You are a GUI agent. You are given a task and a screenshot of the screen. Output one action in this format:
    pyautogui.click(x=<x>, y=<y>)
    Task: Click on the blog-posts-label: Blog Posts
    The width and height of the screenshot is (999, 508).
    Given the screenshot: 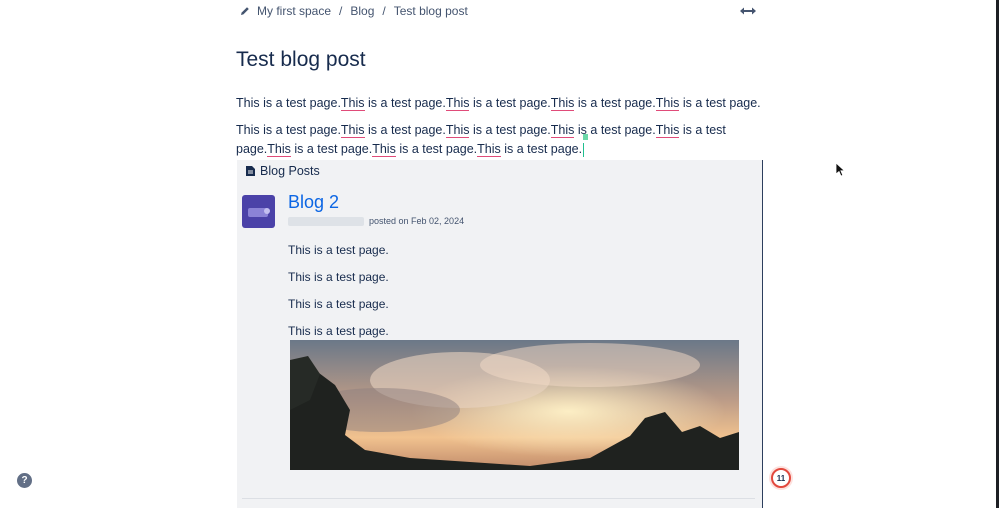 What is the action you would take?
    pyautogui.click(x=290, y=171)
    